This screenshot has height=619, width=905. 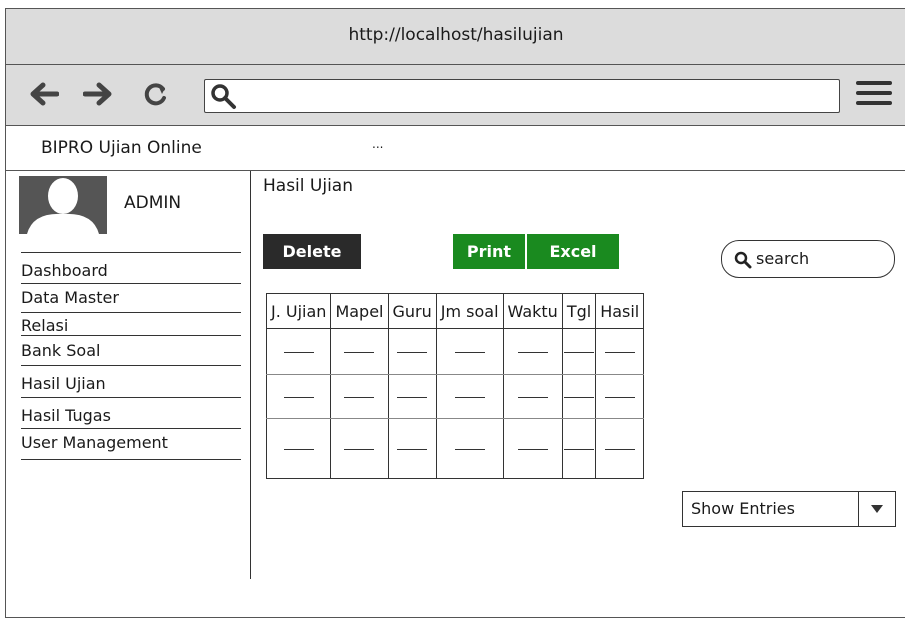 What do you see at coordinates (743, 508) in the screenshot?
I see `show-entries-label: Show Entries` at bounding box center [743, 508].